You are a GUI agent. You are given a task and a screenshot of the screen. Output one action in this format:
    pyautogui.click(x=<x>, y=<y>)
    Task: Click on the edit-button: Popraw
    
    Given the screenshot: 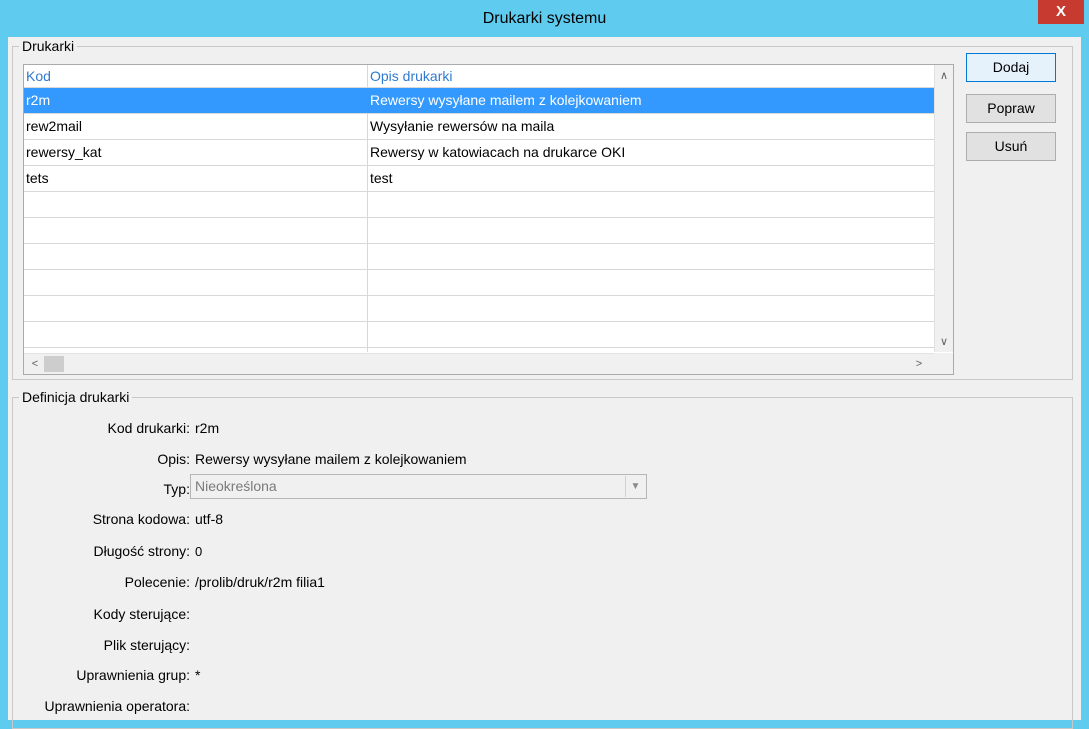 What is the action you would take?
    pyautogui.click(x=1011, y=108)
    